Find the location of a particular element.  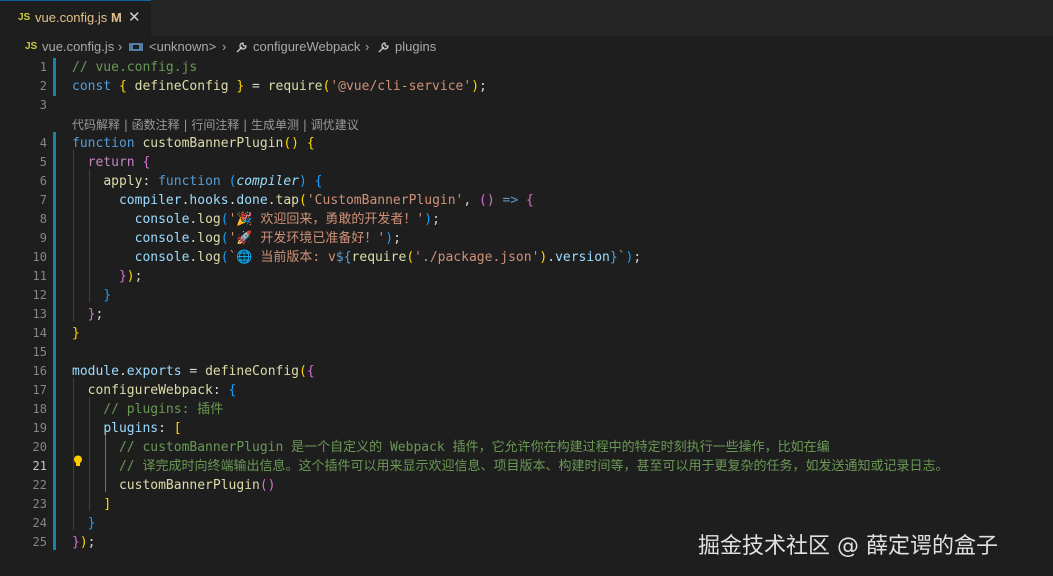

watermark: 掘金技术社区 @ 薛定谔的盒子 is located at coordinates (848, 546).